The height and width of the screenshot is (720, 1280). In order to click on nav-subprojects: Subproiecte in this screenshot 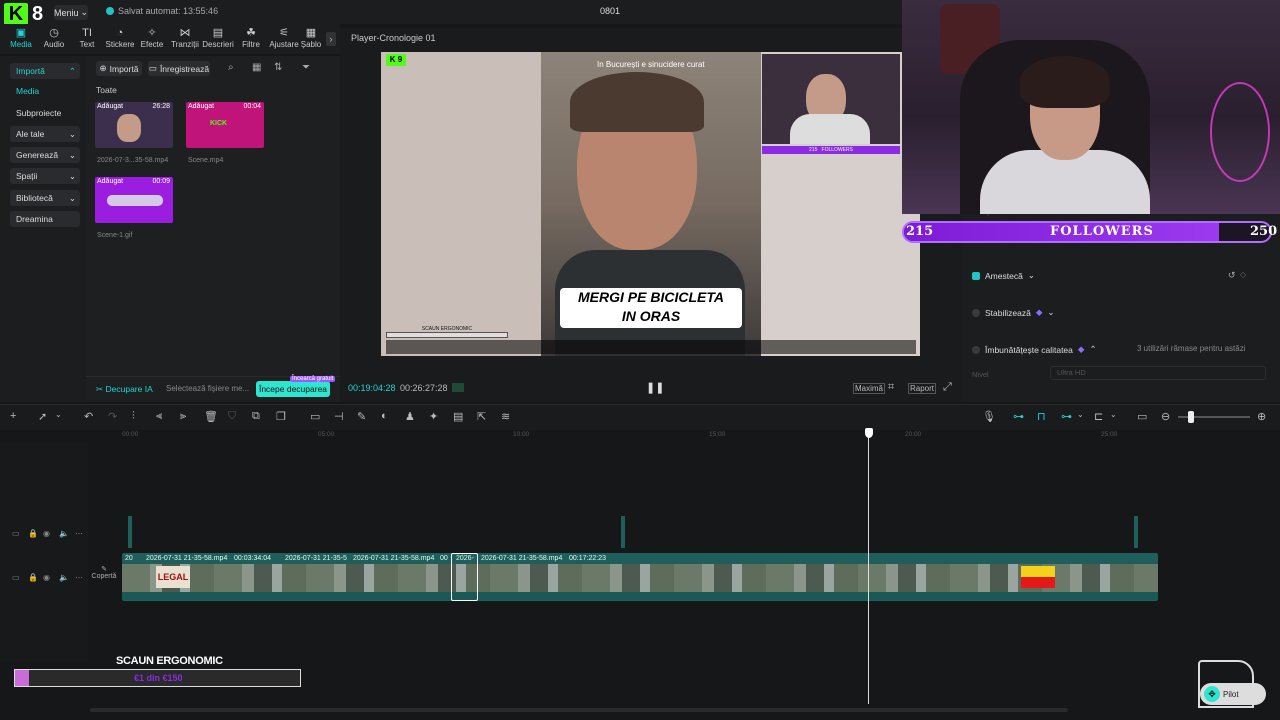, I will do `click(45, 113)`.